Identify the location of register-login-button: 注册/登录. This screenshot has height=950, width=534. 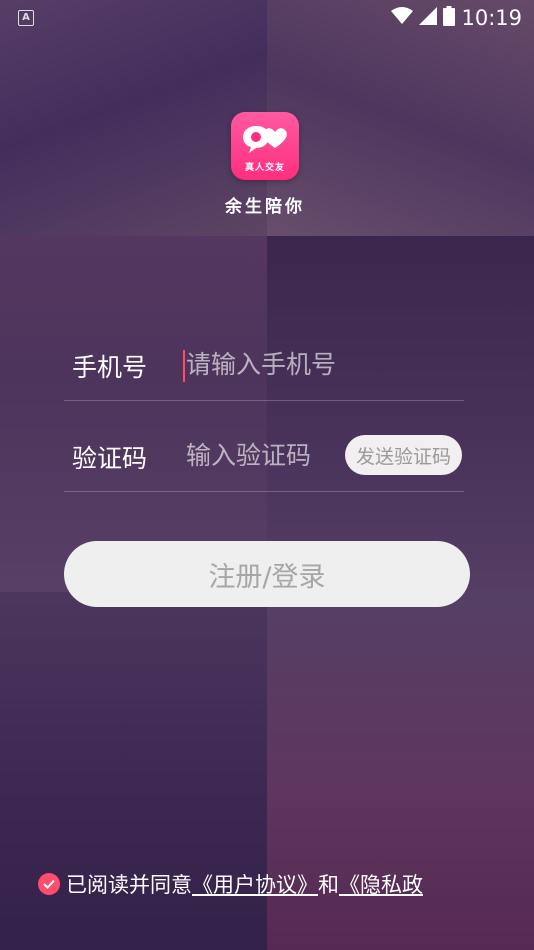
(267, 574).